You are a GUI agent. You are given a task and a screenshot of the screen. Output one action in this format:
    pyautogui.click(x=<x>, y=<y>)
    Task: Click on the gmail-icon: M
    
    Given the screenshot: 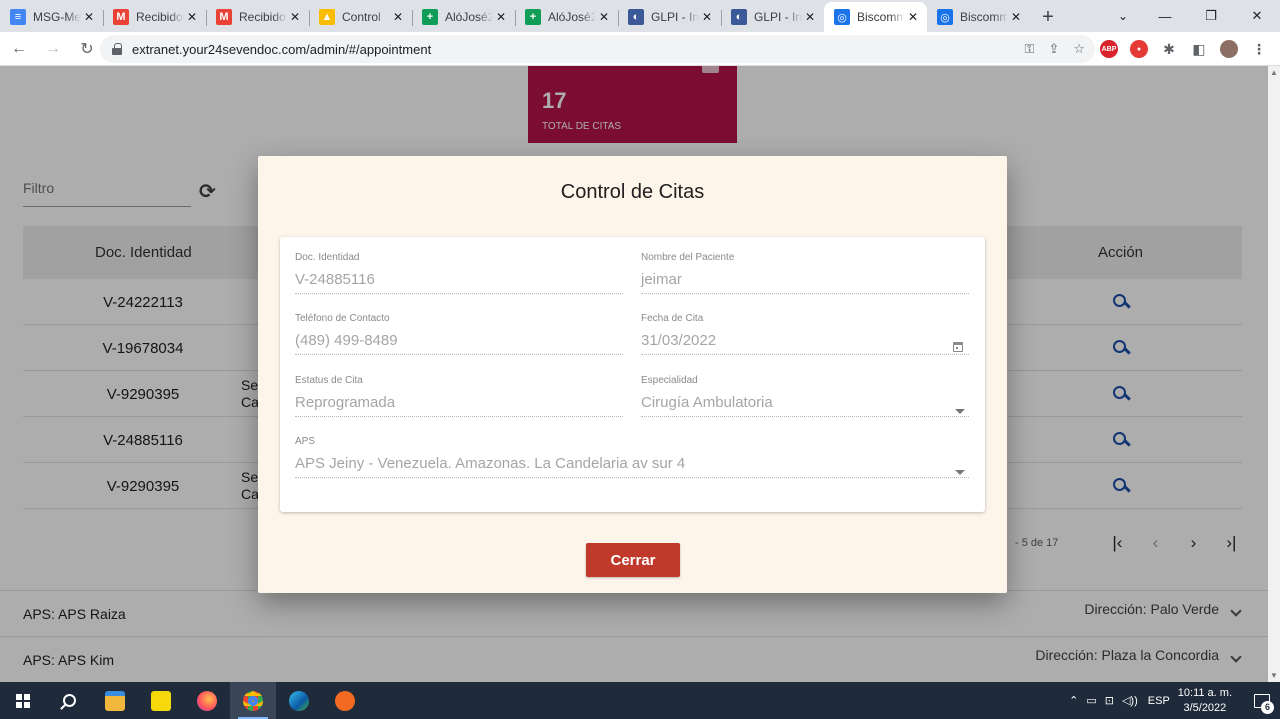 What is the action you would take?
    pyautogui.click(x=121, y=17)
    